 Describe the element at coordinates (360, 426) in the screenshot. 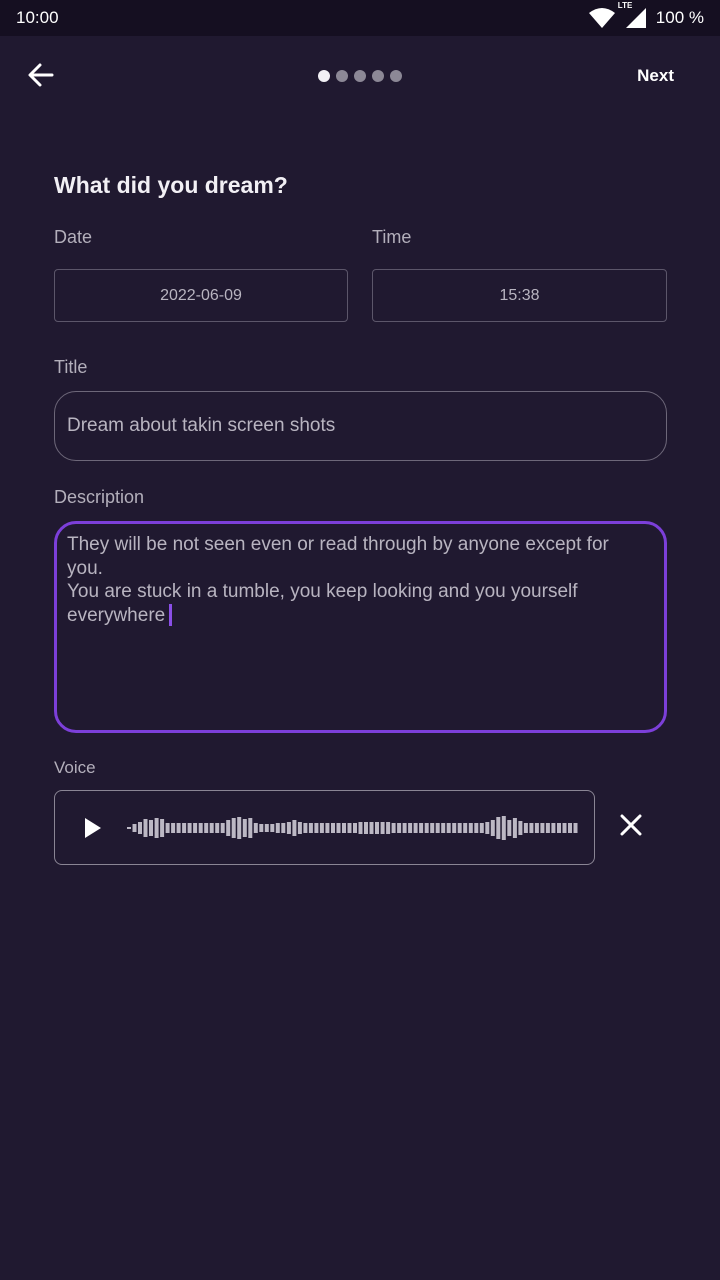

I see `title-input: Dream about takin screen shots` at that location.